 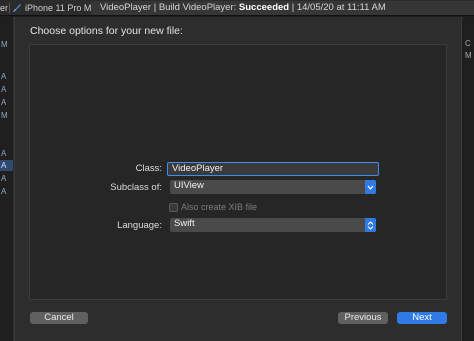 What do you see at coordinates (184, 223) in the screenshot?
I see `language-value: Swift` at bounding box center [184, 223].